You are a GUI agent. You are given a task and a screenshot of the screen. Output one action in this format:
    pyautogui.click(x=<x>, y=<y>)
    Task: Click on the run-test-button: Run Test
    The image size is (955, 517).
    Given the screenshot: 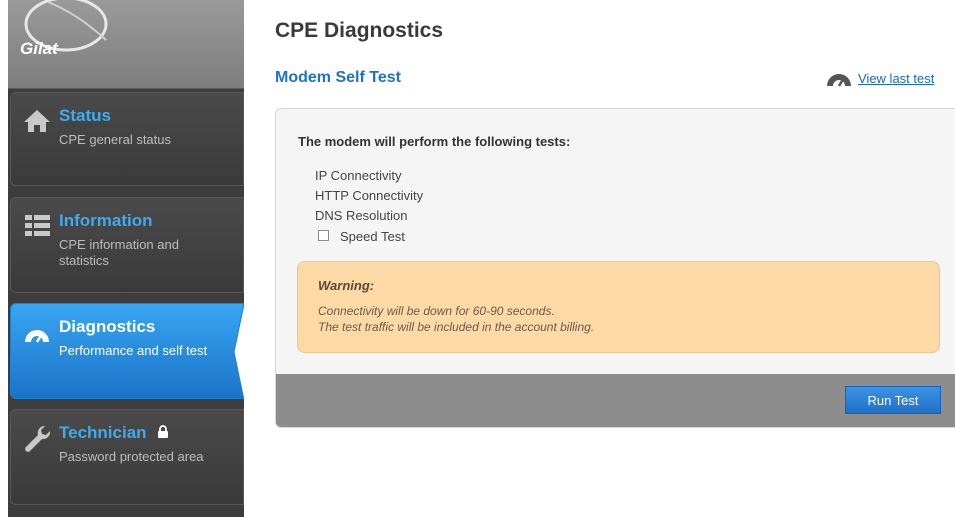 What is the action you would take?
    pyautogui.click(x=893, y=400)
    